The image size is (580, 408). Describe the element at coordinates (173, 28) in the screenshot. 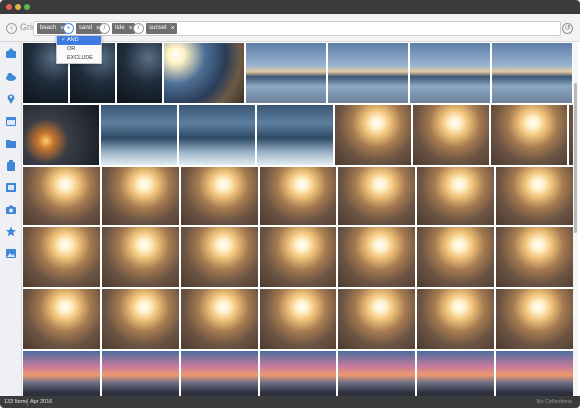

I see `remove-chip-icon: ×` at that location.